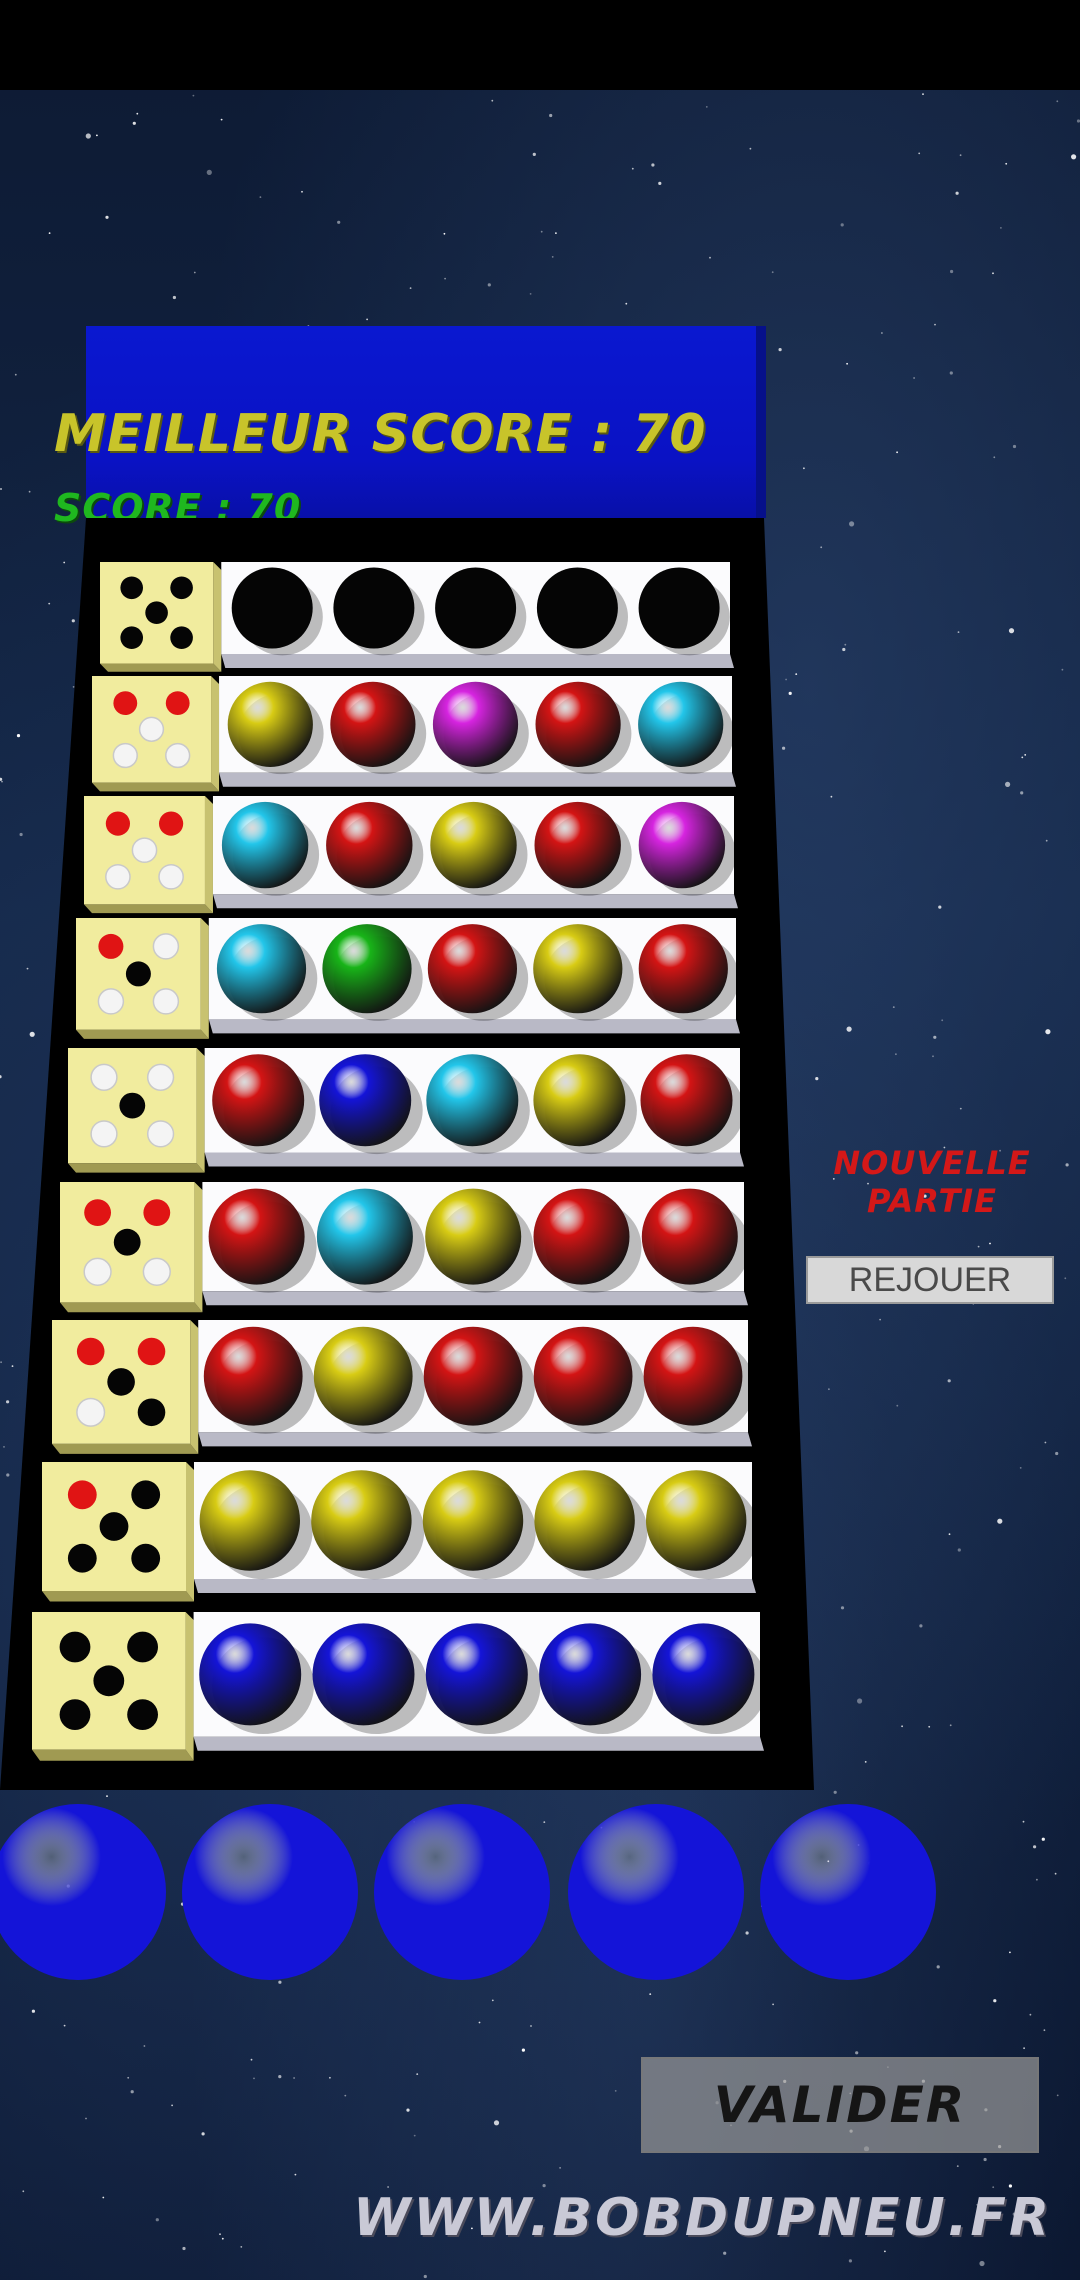  I want to click on website-link: WWW.BOBDUPNEU.FR, so click(667, 2218).